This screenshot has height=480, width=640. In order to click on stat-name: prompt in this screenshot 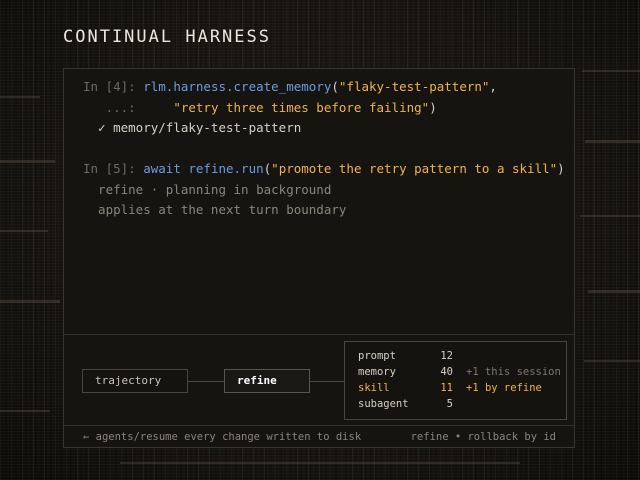, I will do `click(377, 356)`.